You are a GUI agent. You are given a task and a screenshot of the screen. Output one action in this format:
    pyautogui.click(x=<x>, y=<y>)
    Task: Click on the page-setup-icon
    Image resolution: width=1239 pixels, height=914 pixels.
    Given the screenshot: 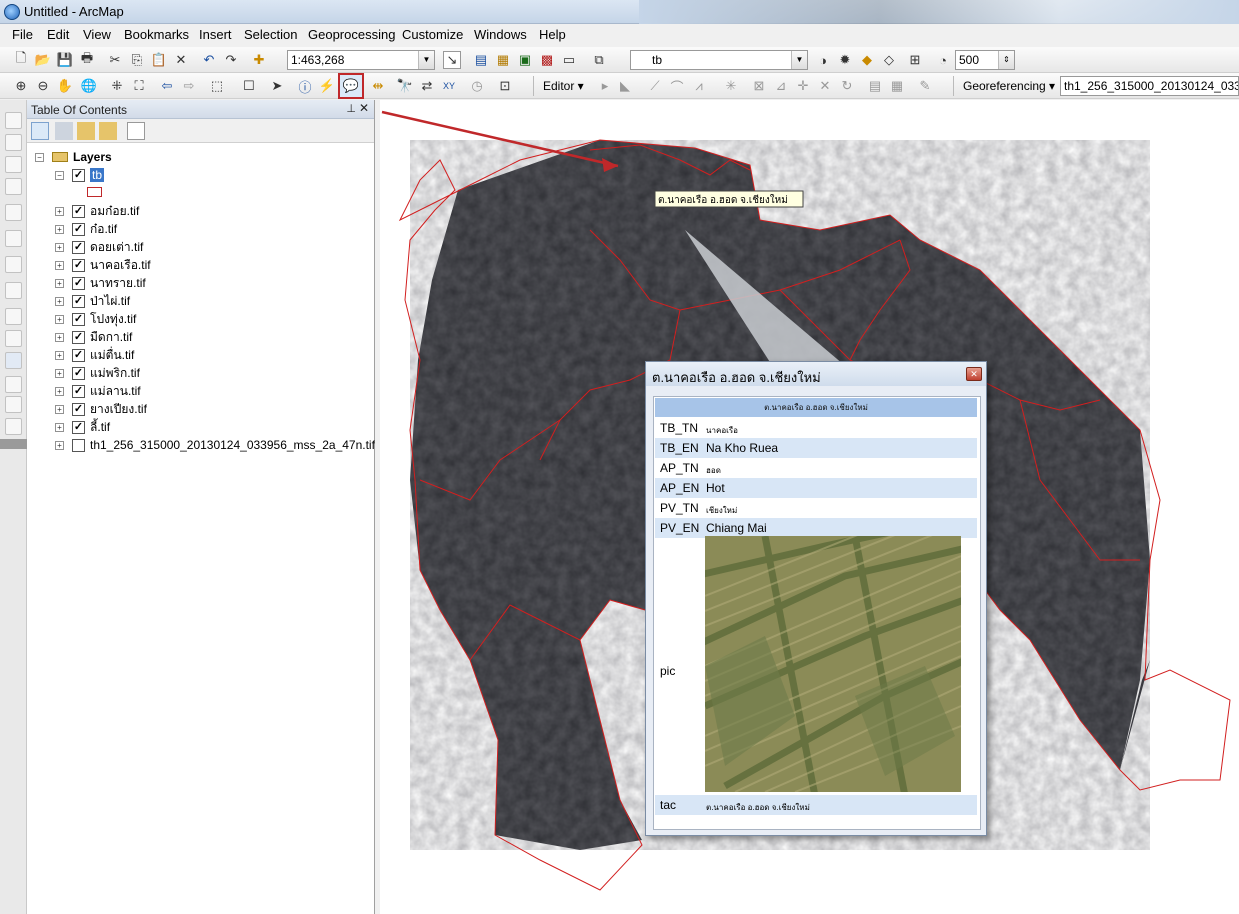 What is the action you would take?
    pyautogui.click(x=13, y=338)
    